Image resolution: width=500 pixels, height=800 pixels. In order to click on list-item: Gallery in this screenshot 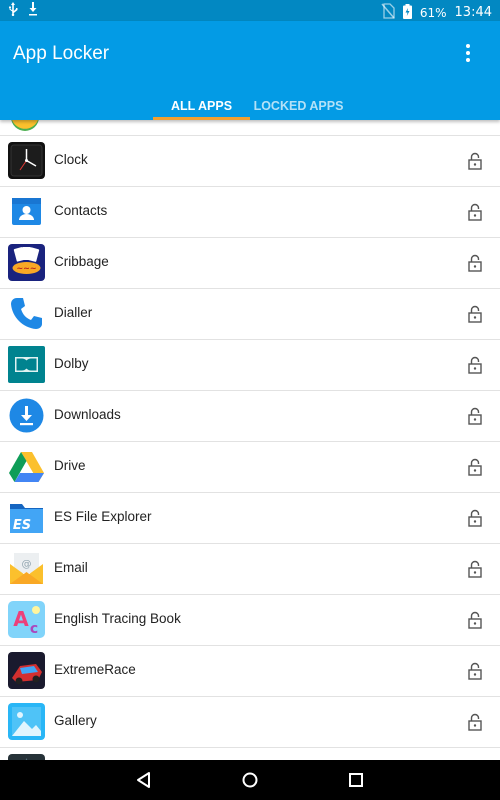, I will do `click(250, 722)`.